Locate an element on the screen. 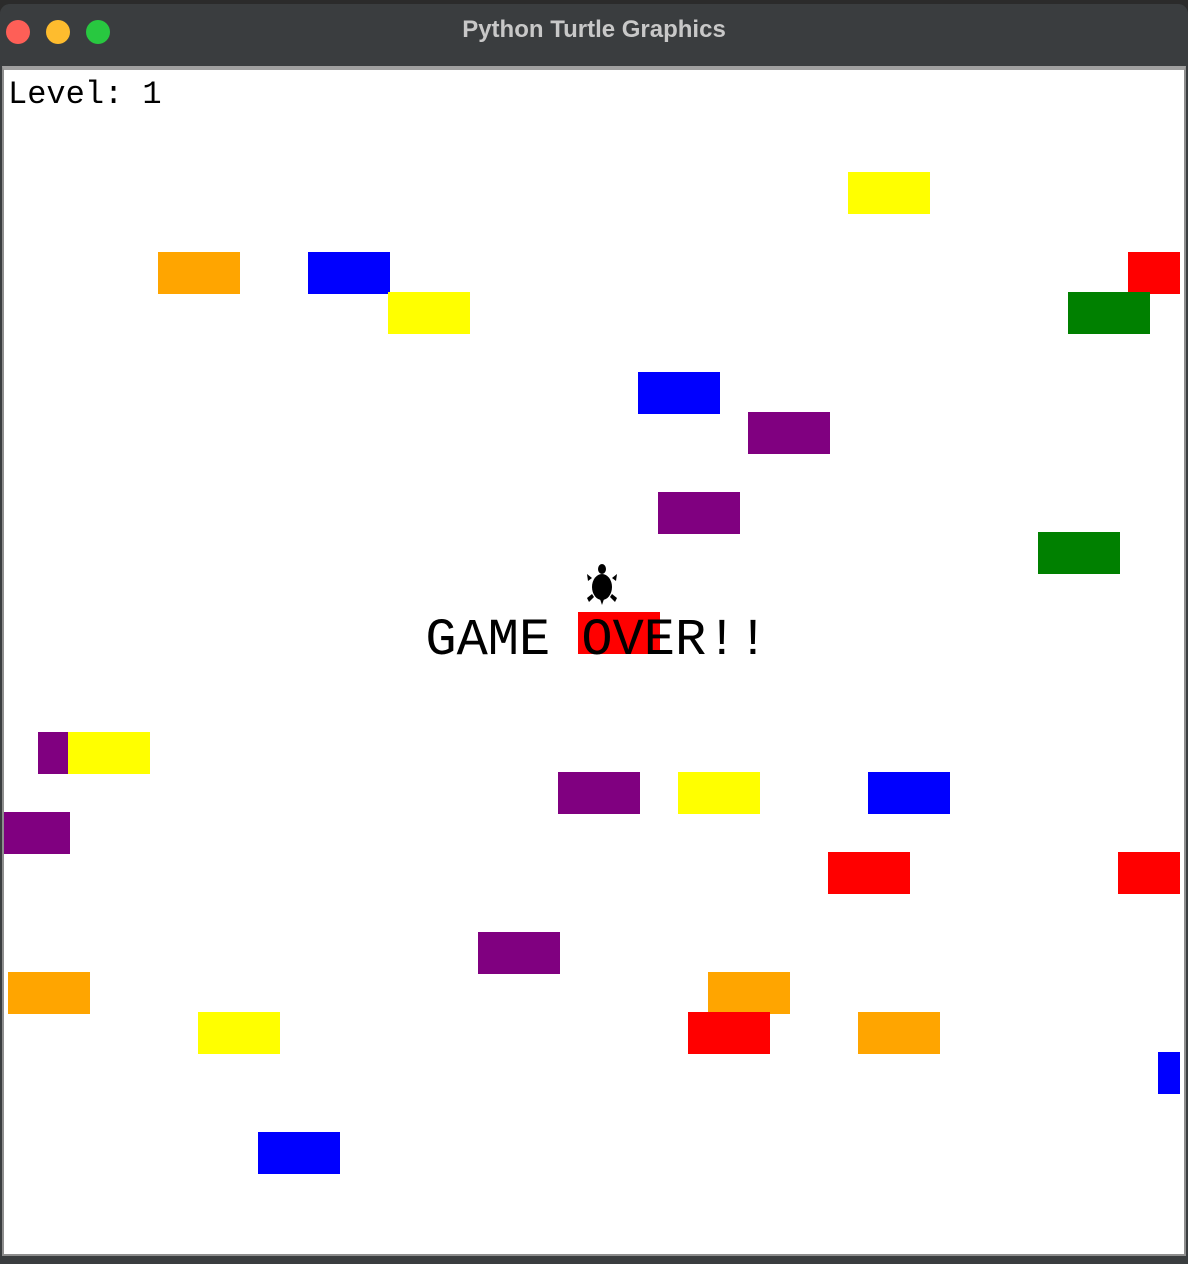  level-indicator: Level: 1 is located at coordinates (85, 94).